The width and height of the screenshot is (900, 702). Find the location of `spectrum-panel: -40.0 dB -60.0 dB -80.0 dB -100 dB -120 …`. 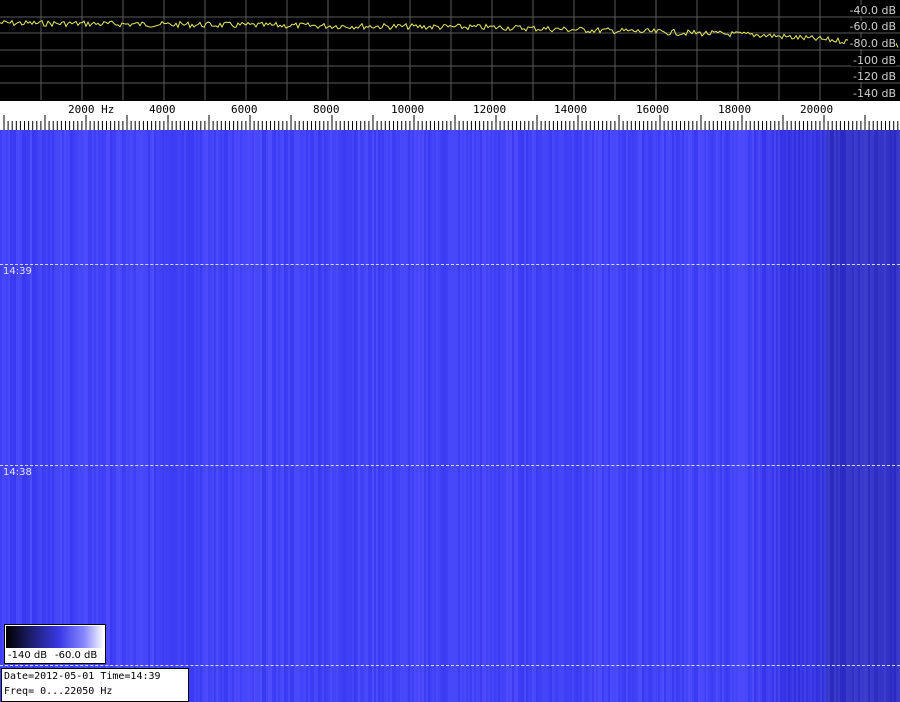

spectrum-panel: -40.0 dB -60.0 dB -80.0 dB -100 dB -120 … is located at coordinates (450, 50).